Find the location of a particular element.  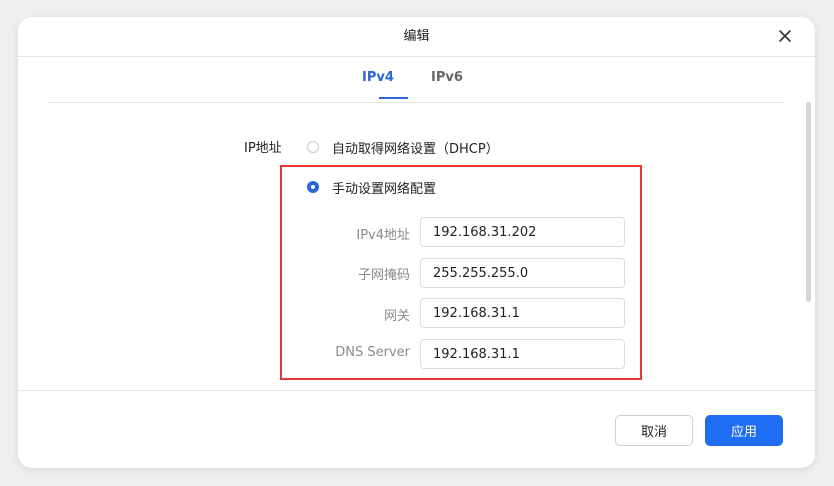

protocol-tabs: IPv4 IPv6 is located at coordinates (415, 79).